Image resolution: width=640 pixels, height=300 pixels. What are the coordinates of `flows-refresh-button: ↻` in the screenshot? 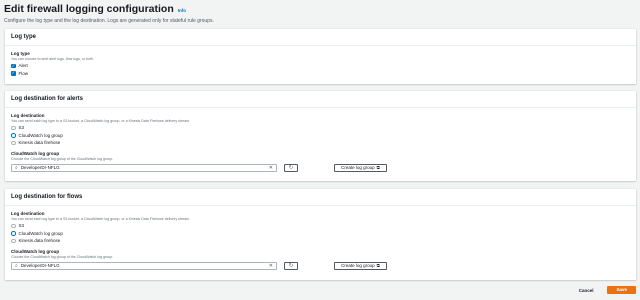 It's located at (291, 265).